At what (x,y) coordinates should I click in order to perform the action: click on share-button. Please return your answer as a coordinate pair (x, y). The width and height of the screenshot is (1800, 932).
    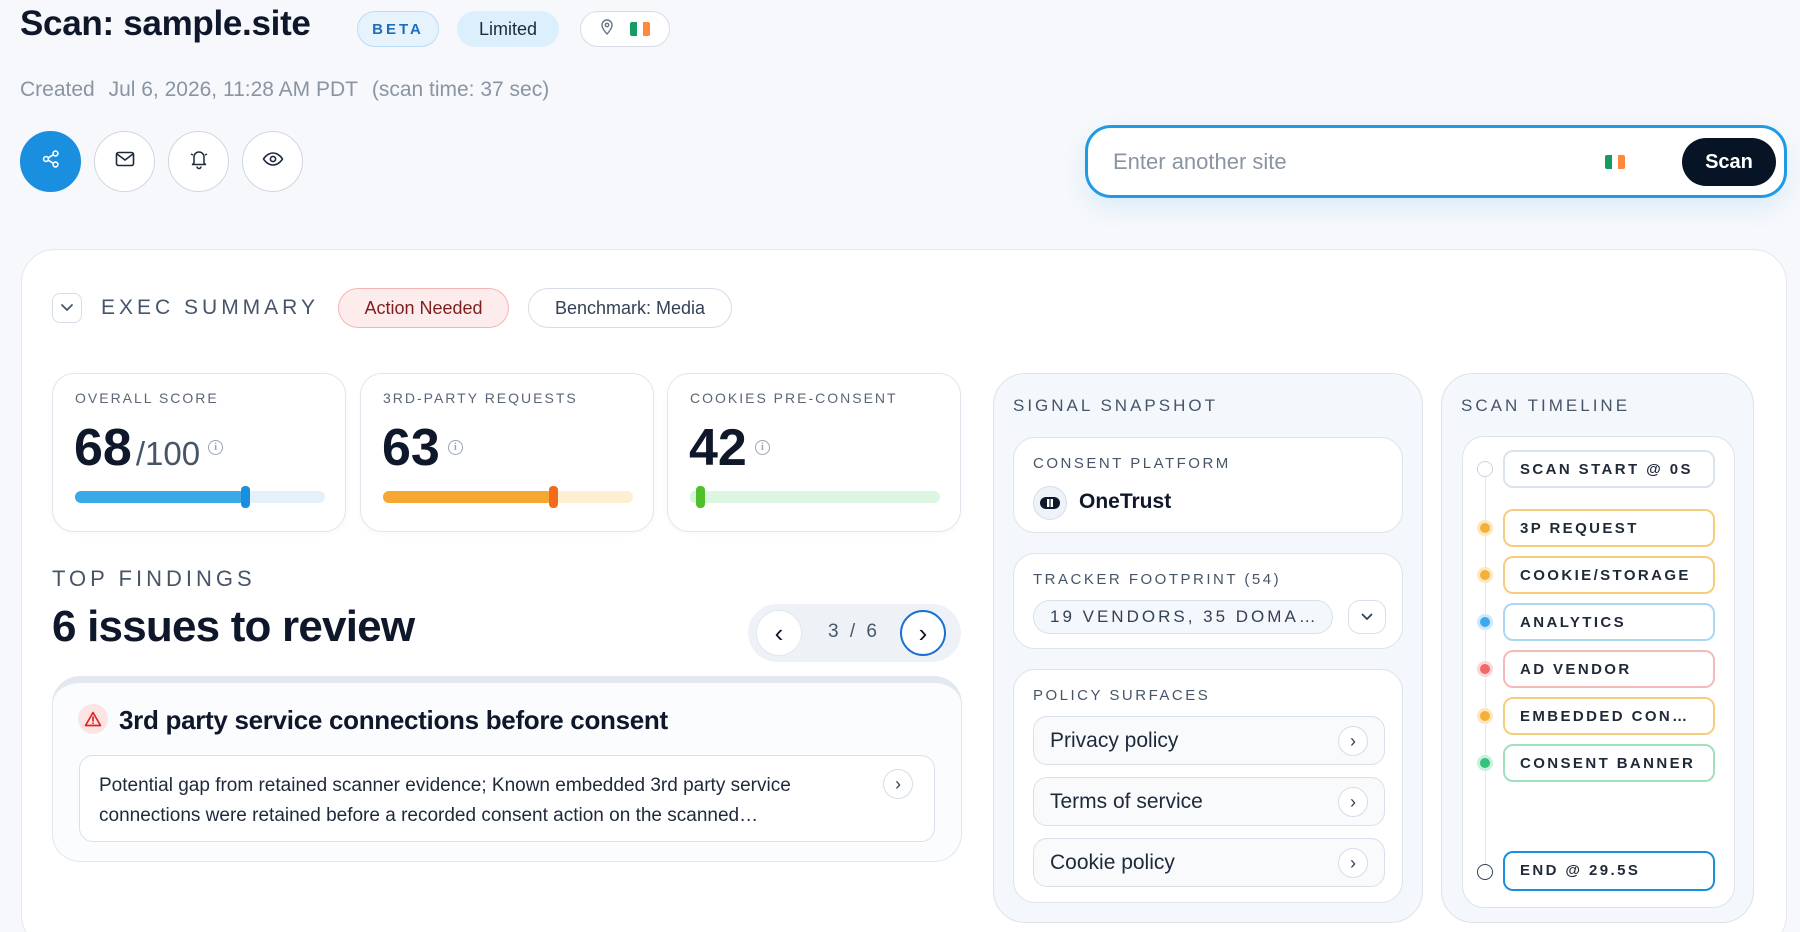
    Looking at the image, I should click on (50, 161).